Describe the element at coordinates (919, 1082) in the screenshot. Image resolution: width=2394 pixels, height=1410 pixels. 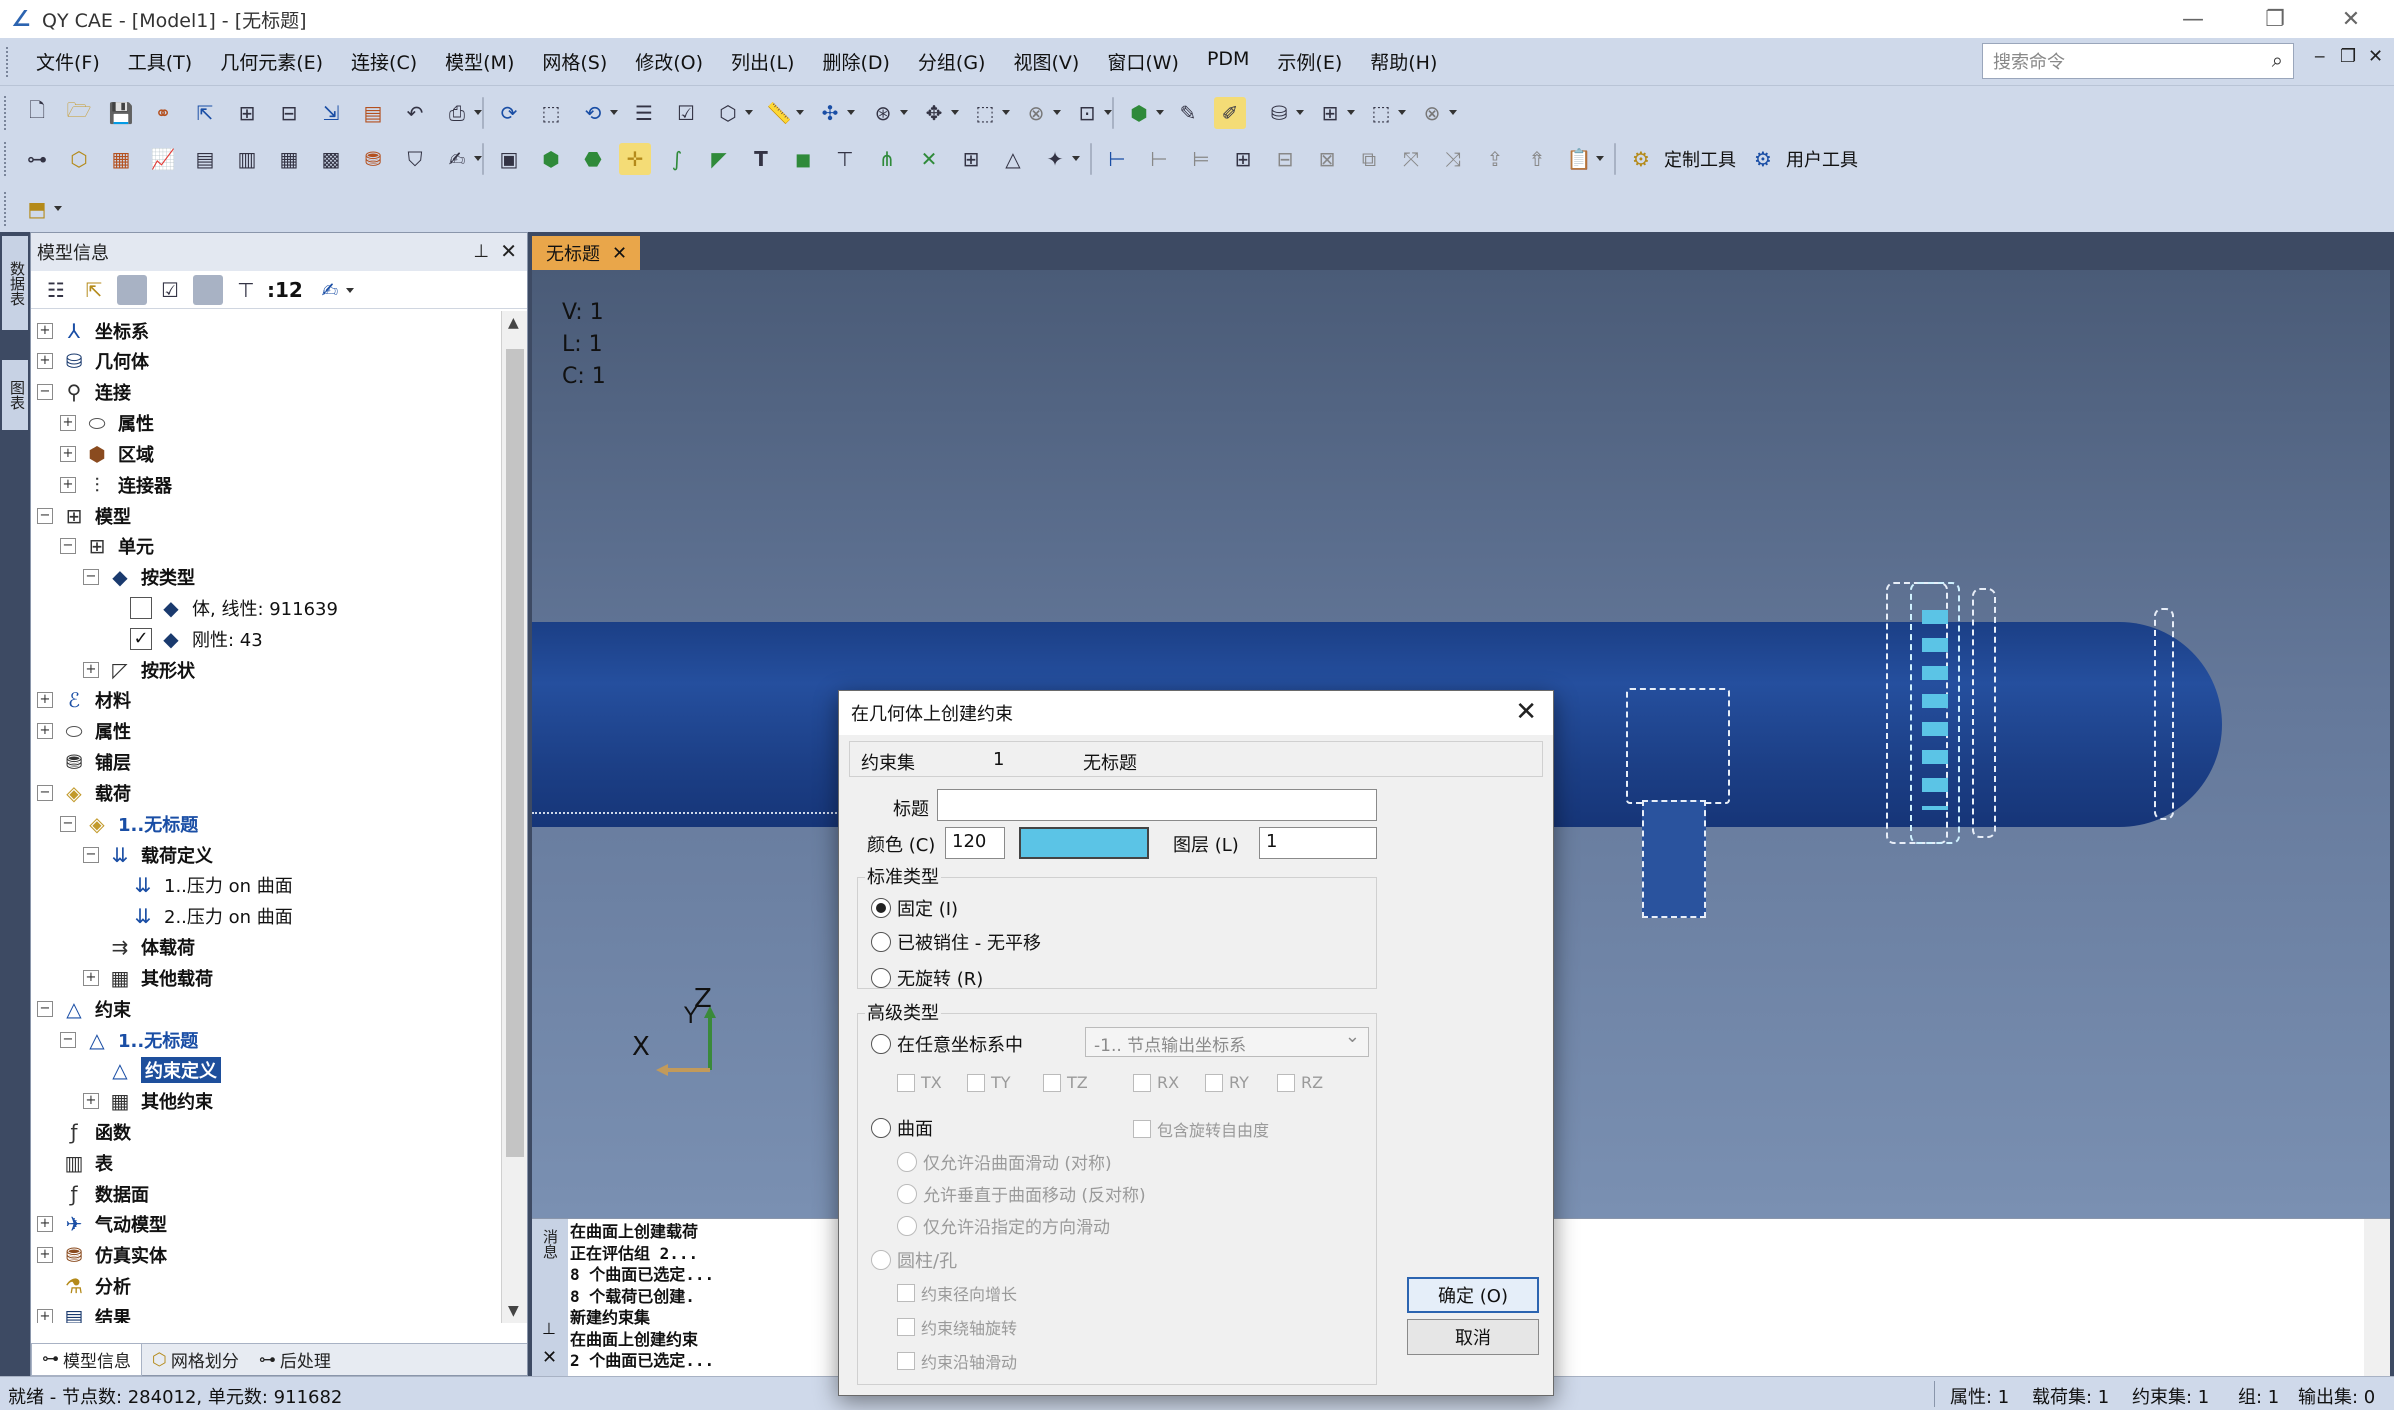
I see `dof-tx: TX` at that location.